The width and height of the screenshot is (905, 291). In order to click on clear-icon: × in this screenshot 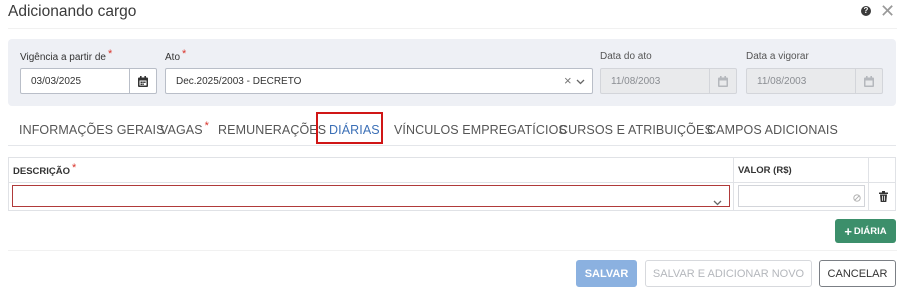, I will do `click(568, 80)`.